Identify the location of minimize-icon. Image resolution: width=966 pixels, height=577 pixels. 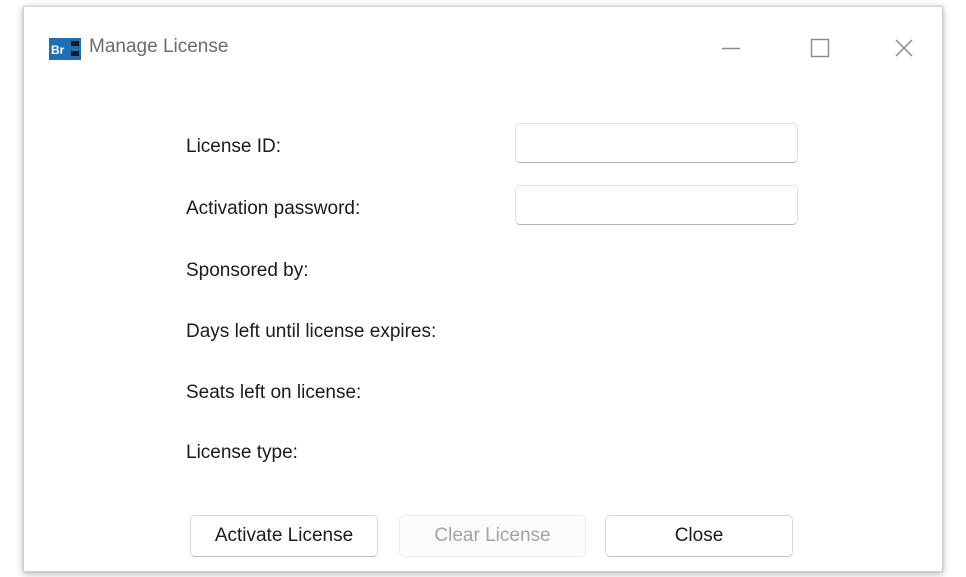
(731, 48).